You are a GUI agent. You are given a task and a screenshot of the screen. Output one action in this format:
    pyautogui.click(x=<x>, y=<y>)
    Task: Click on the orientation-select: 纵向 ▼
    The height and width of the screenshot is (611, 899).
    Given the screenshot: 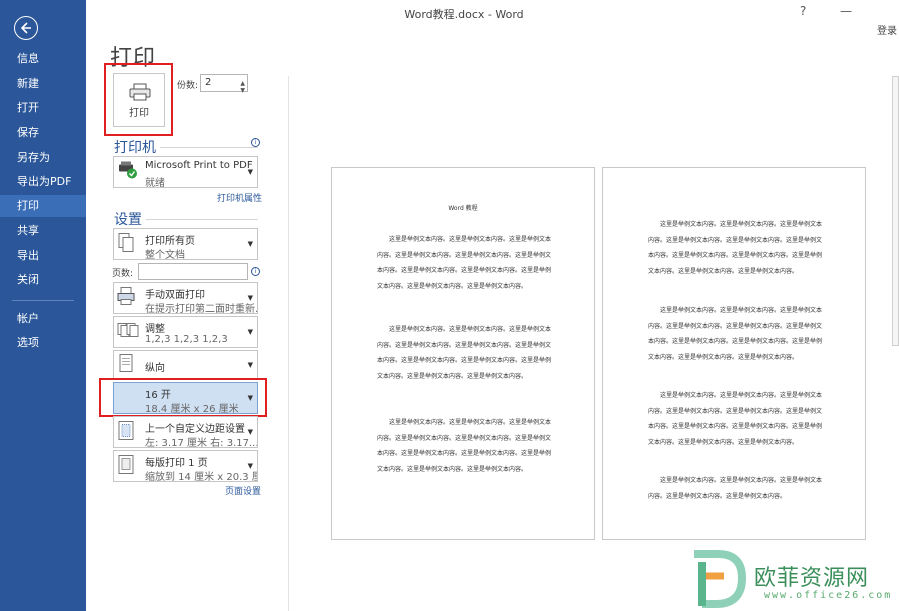 What is the action you would take?
    pyautogui.click(x=185, y=365)
    